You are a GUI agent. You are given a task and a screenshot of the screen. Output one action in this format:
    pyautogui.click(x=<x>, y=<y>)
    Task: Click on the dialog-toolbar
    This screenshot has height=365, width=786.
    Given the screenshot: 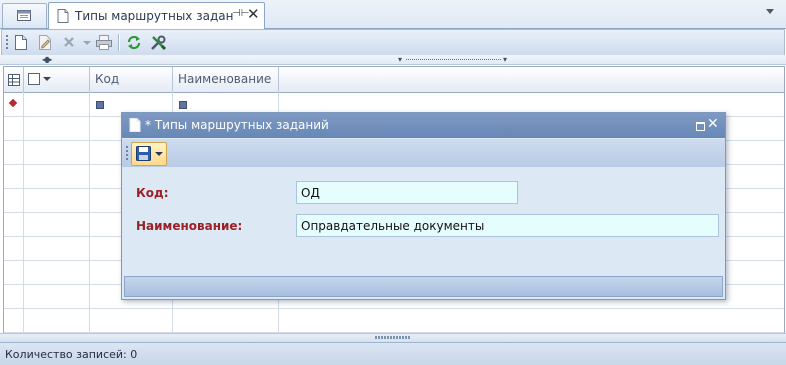 What is the action you would take?
    pyautogui.click(x=423, y=153)
    